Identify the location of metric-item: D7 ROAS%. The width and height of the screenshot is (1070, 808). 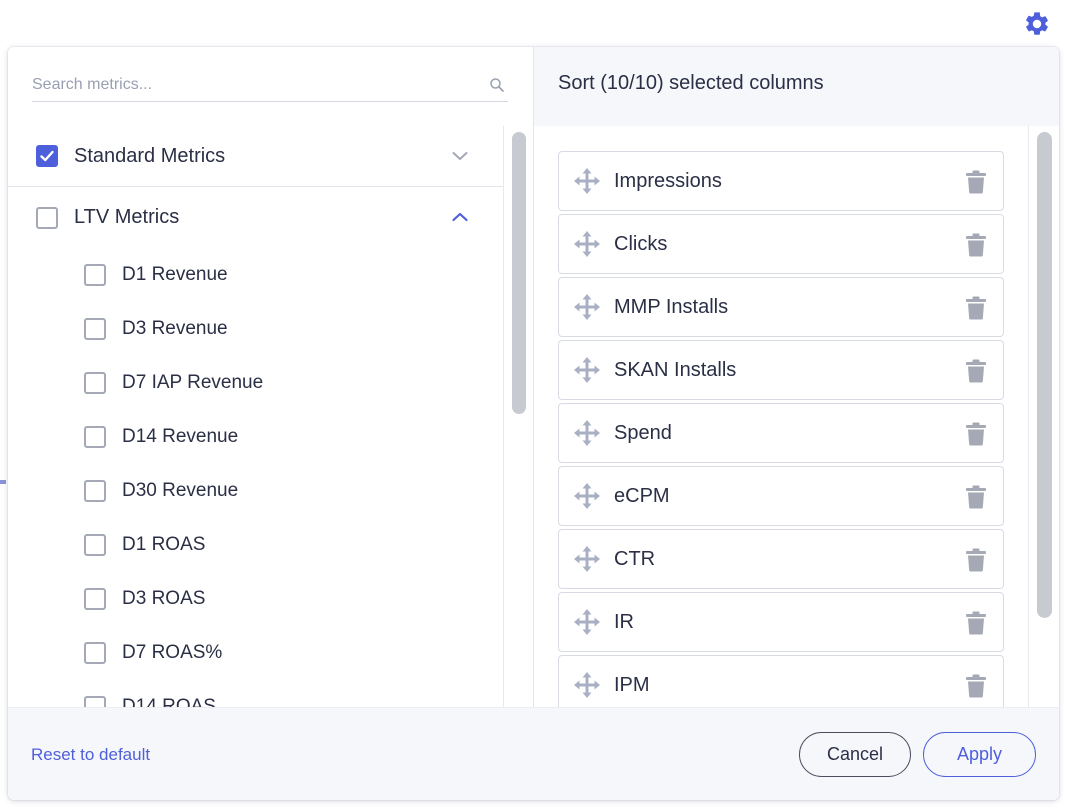
(255, 653).